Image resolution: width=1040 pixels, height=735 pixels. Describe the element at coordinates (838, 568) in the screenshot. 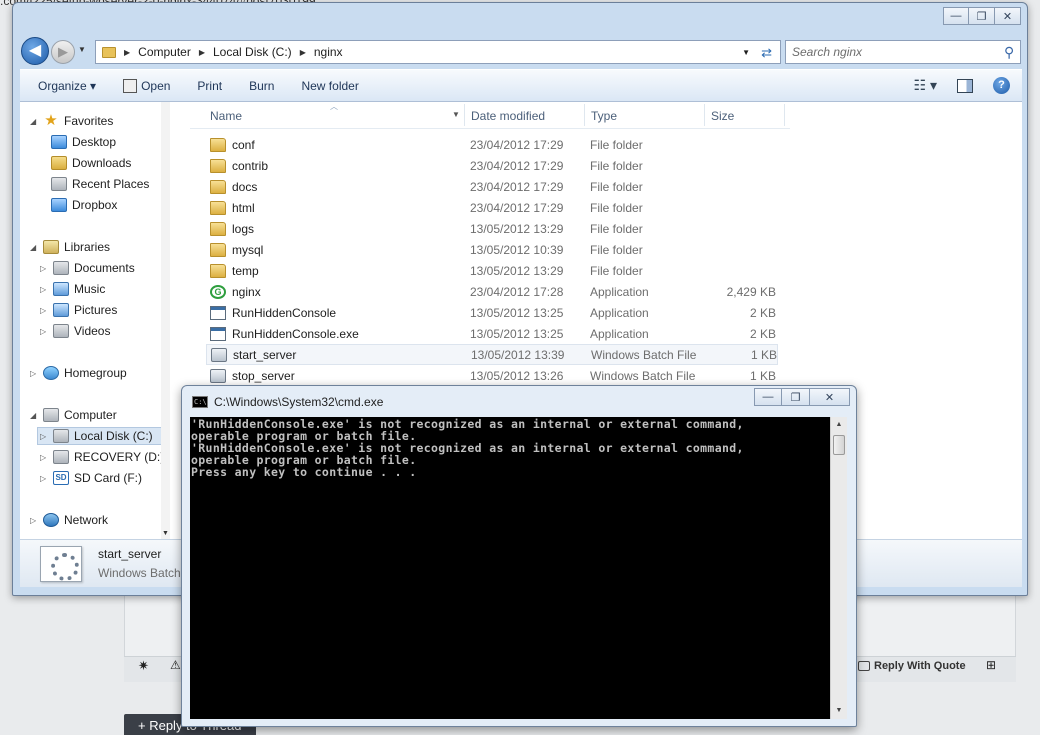

I see `console-scrollbar: ▲ ▼` at that location.